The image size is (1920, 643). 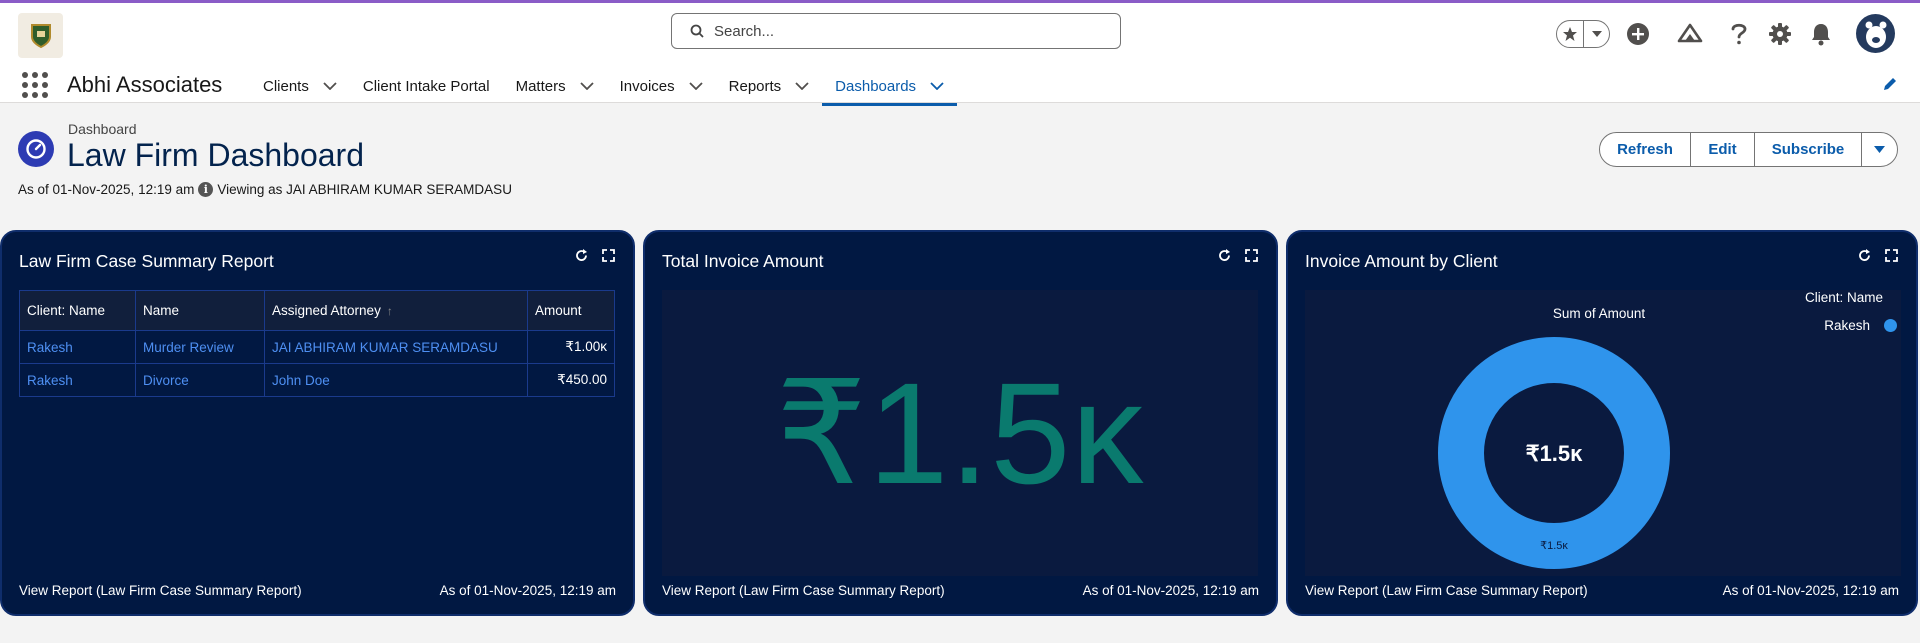 I want to click on refresh-button: Refresh, so click(x=1645, y=149).